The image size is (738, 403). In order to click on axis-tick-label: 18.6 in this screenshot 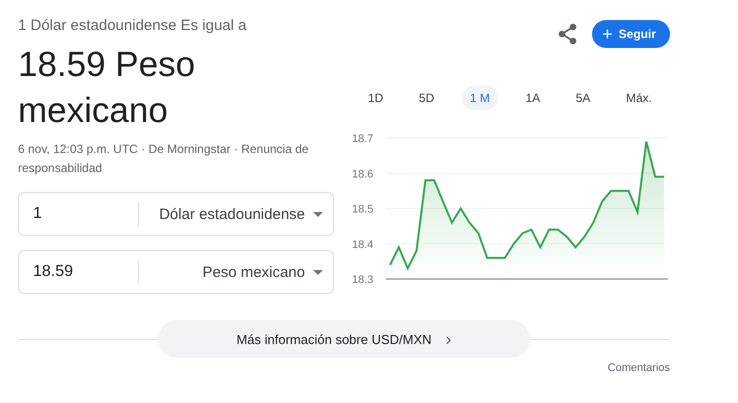, I will do `click(363, 174)`.